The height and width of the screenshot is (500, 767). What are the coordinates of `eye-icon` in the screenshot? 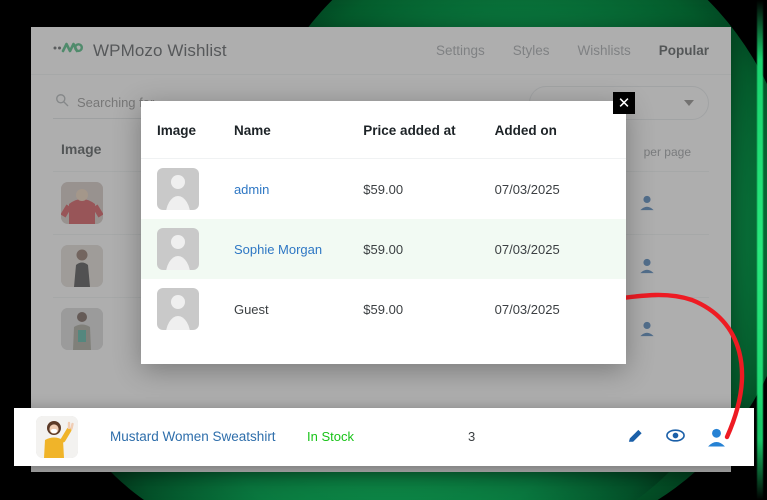 It's located at (675, 437).